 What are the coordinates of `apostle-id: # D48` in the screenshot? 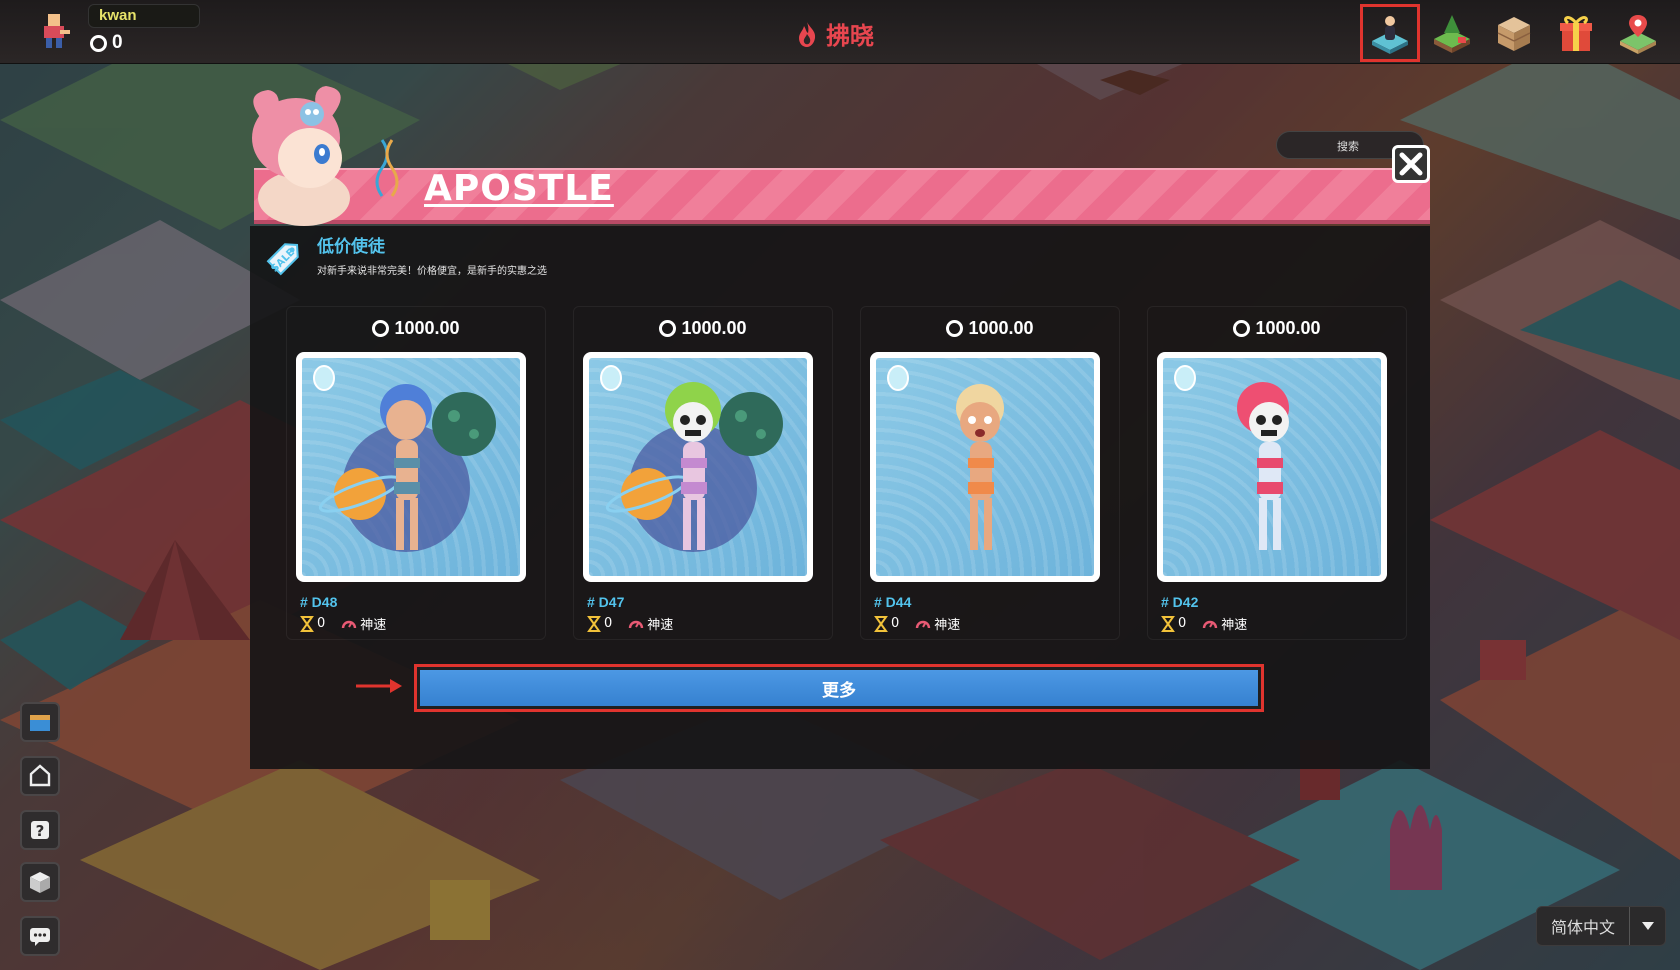 It's located at (319, 602).